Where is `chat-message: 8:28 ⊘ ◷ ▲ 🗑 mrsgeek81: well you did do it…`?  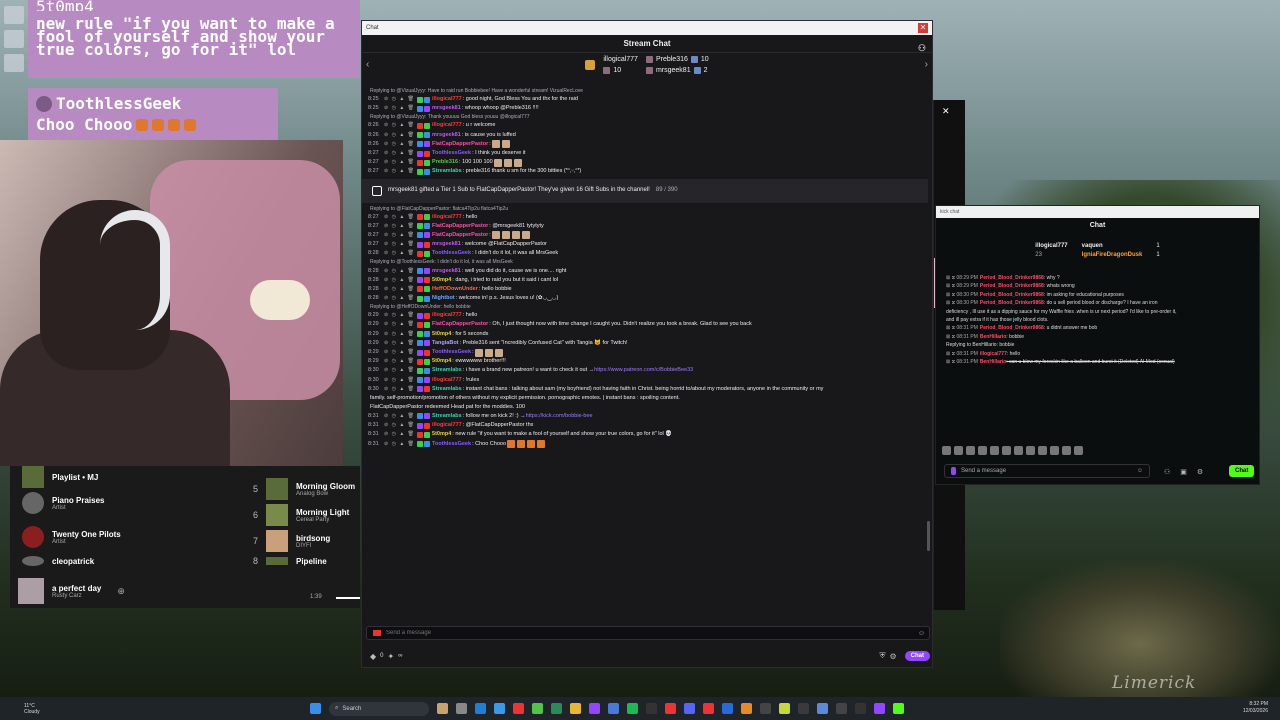 chat-message: 8:28 ⊘ ◷ ▲ 🗑 mrsgeek81: well you did do it… is located at coordinates (647, 270).